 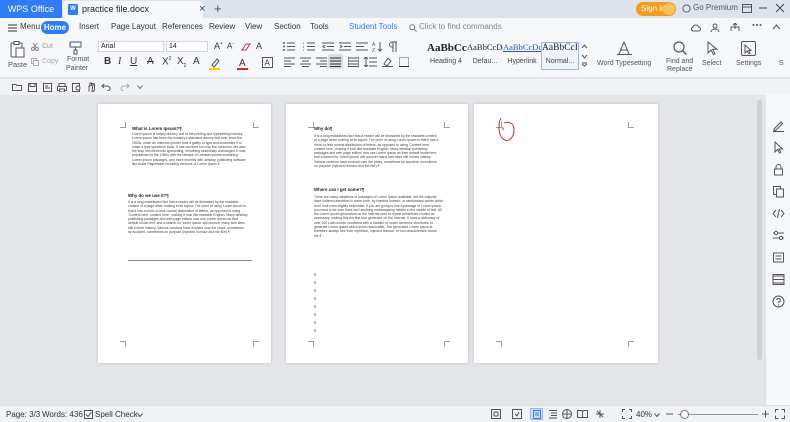 What do you see at coordinates (134, 9) in the screenshot?
I see `document-tab: W practice file.docx ×` at bounding box center [134, 9].